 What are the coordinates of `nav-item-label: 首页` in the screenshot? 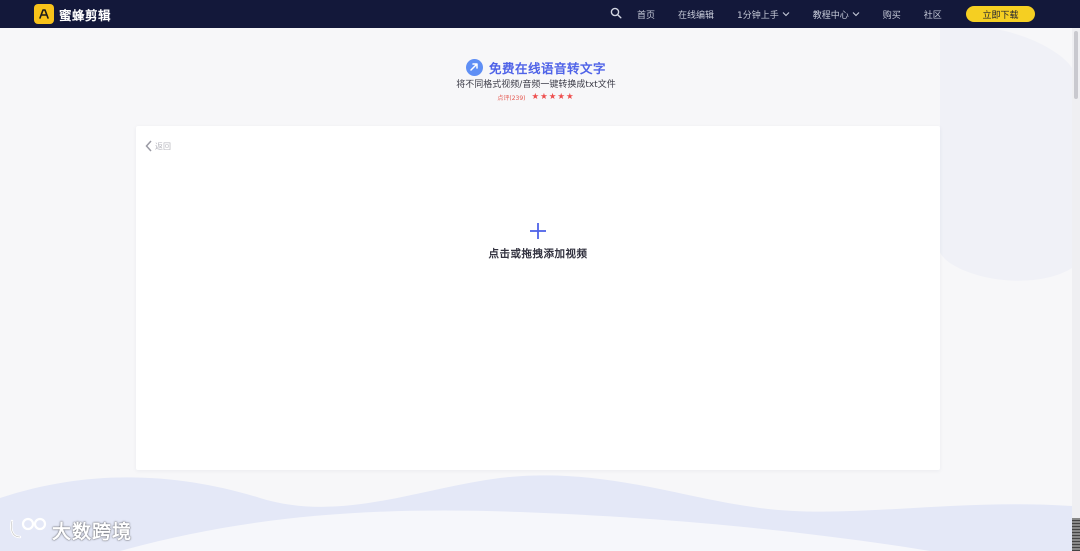 It's located at (646, 15).